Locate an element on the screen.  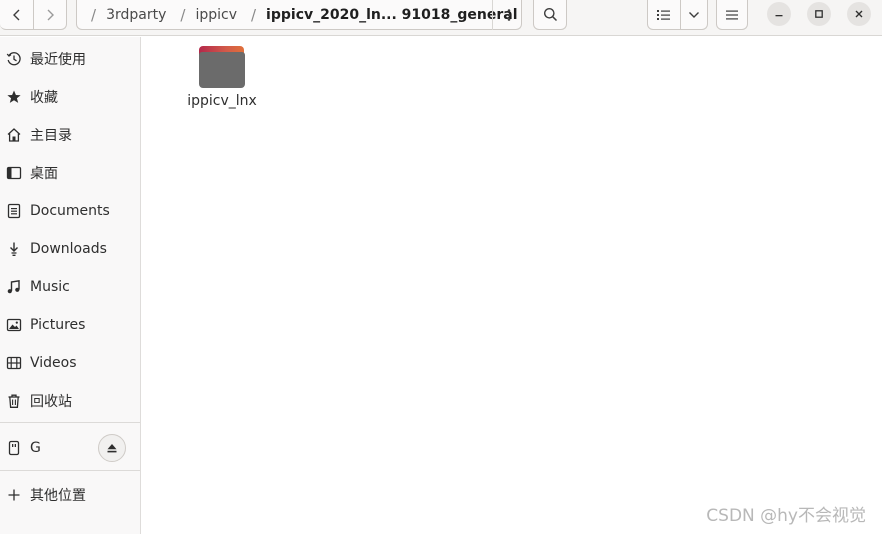
chevron-left-icon is located at coordinates (15, 14).